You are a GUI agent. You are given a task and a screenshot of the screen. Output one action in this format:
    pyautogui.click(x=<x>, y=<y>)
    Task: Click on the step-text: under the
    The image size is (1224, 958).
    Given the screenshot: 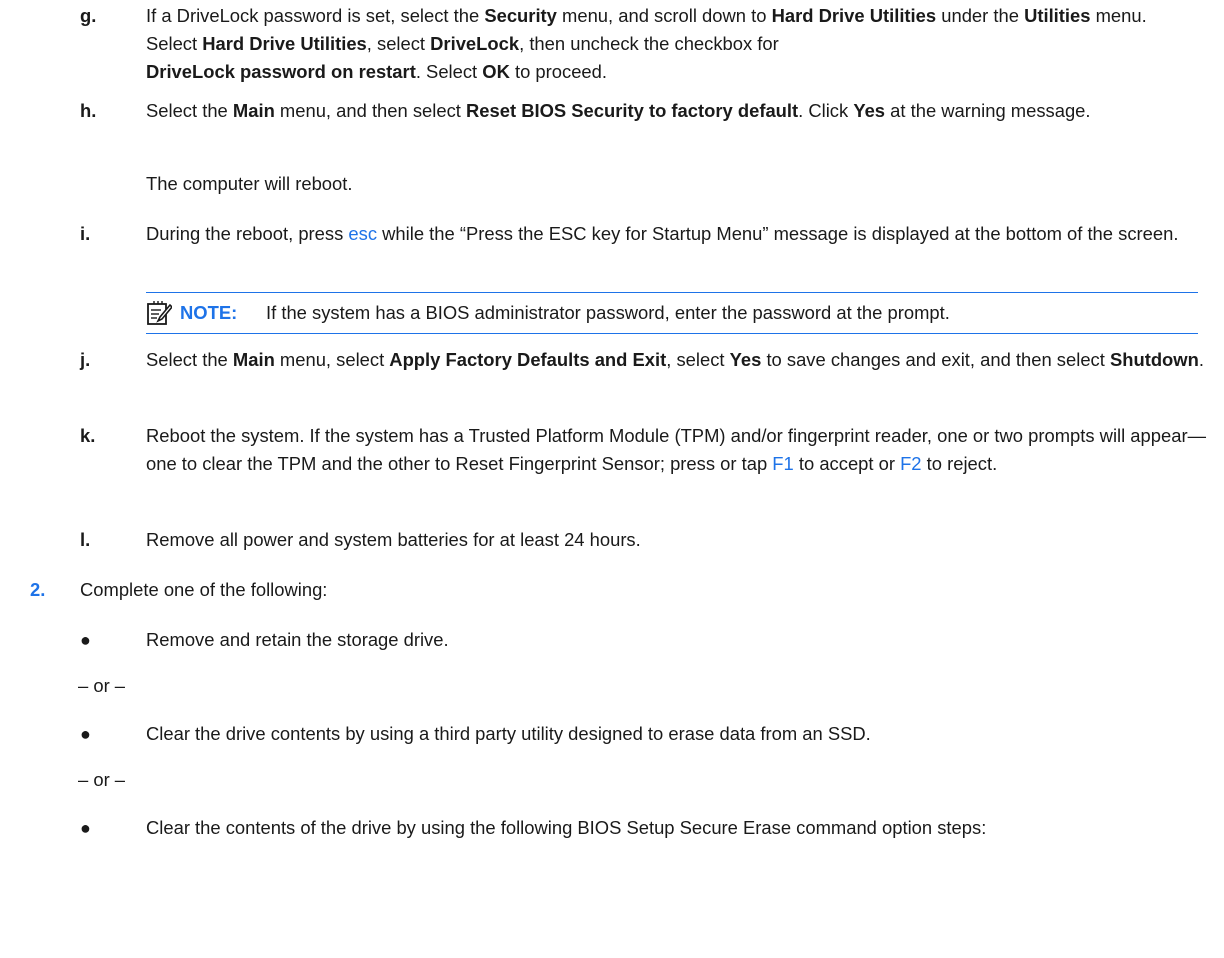 What is the action you would take?
    pyautogui.click(x=980, y=15)
    